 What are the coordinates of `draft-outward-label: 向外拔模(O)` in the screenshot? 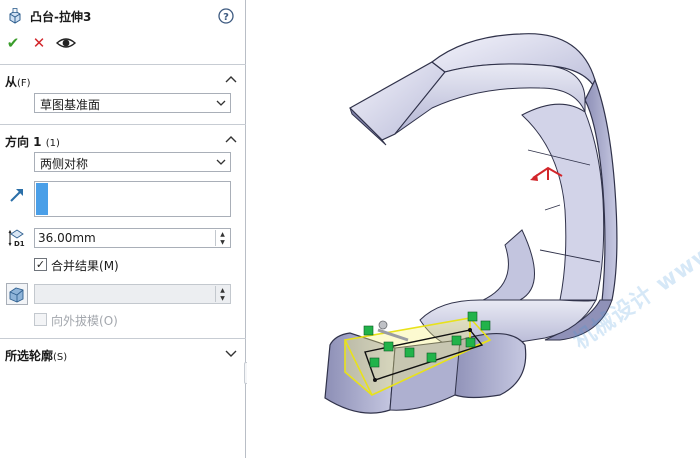 It's located at (84, 321).